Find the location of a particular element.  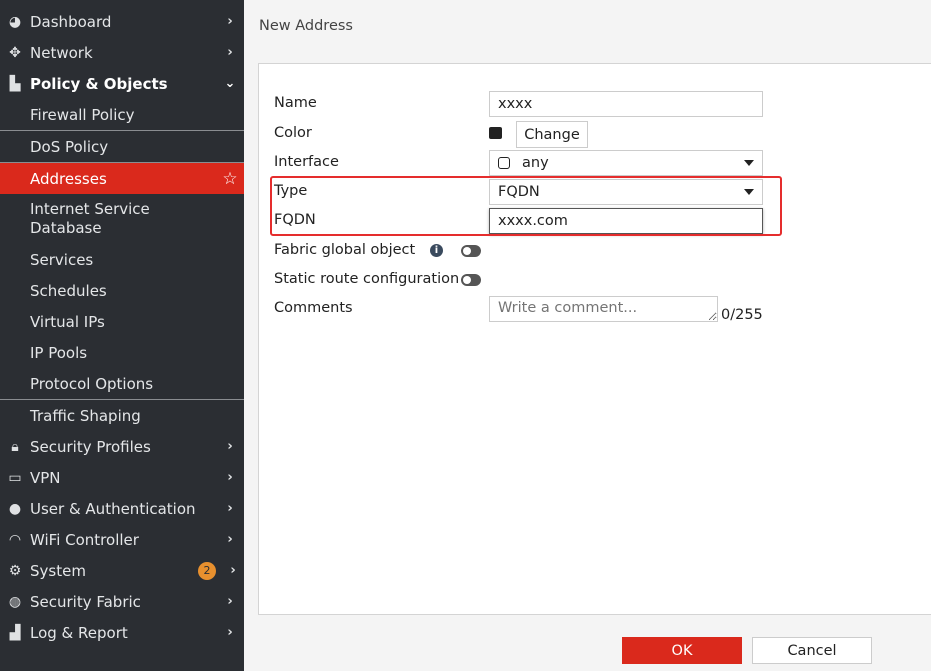

comments-textarea is located at coordinates (603, 309).